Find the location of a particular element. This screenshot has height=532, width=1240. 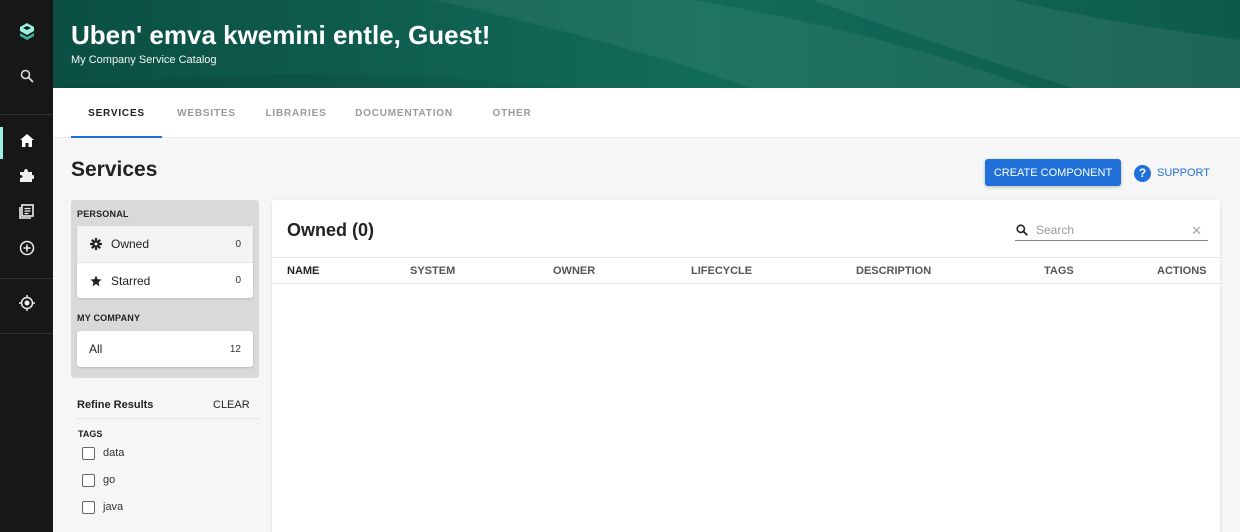

nav-tech-radar is located at coordinates (26, 305).